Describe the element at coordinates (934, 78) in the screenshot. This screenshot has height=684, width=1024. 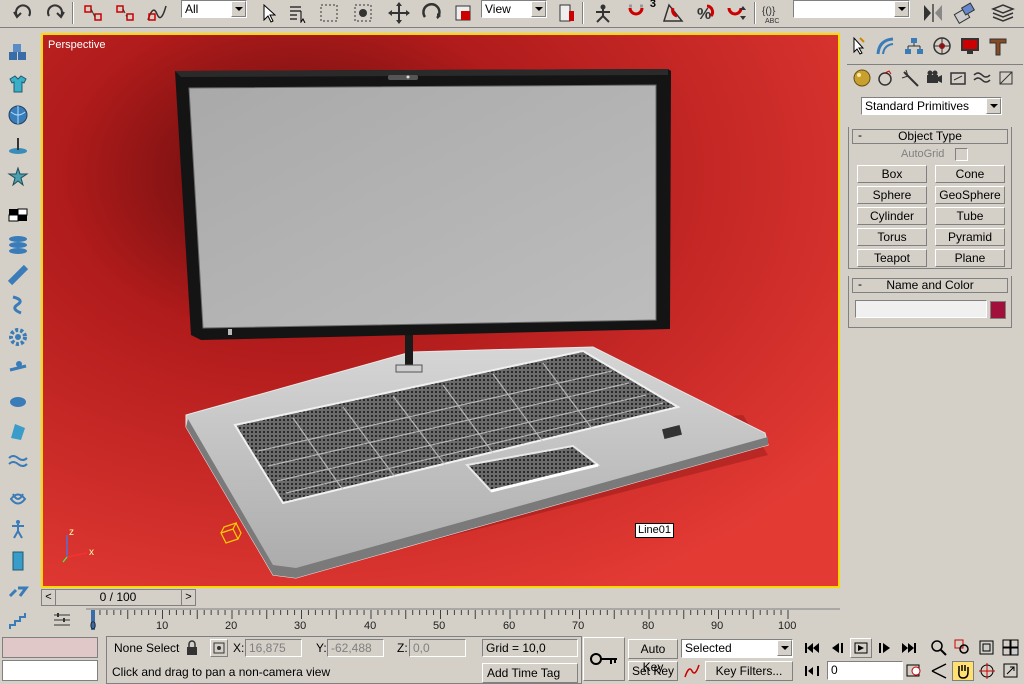
I see `cameras-icon` at that location.